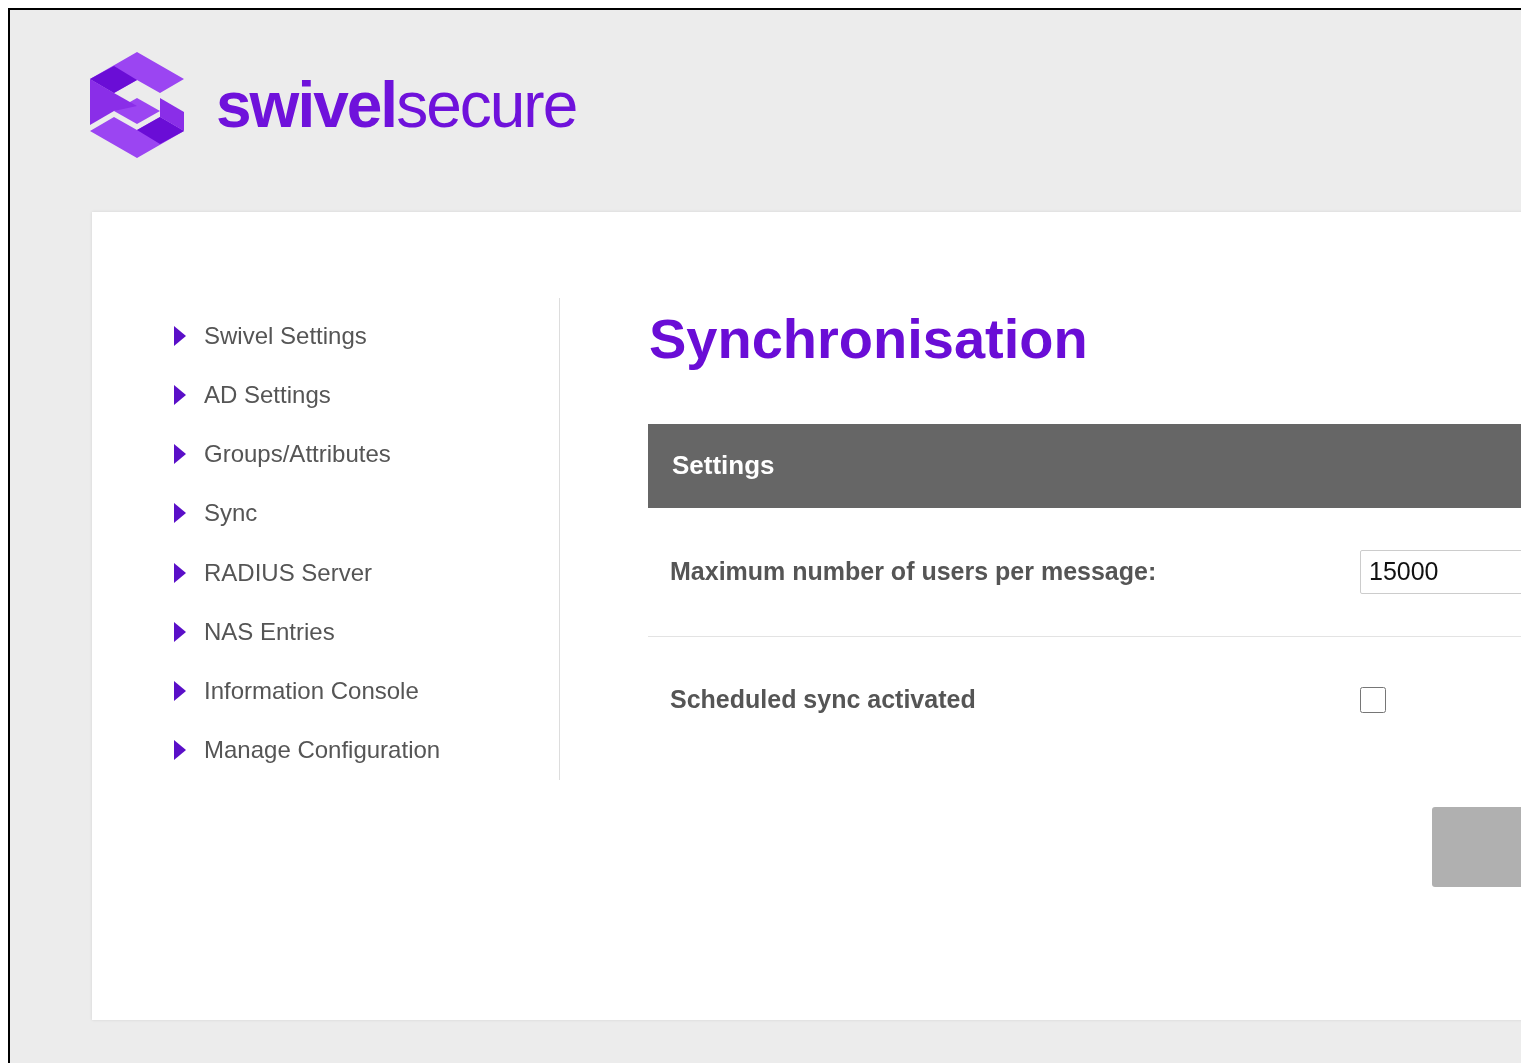  What do you see at coordinates (823, 700) in the screenshot?
I see `field-label: Scheduled sync activated` at bounding box center [823, 700].